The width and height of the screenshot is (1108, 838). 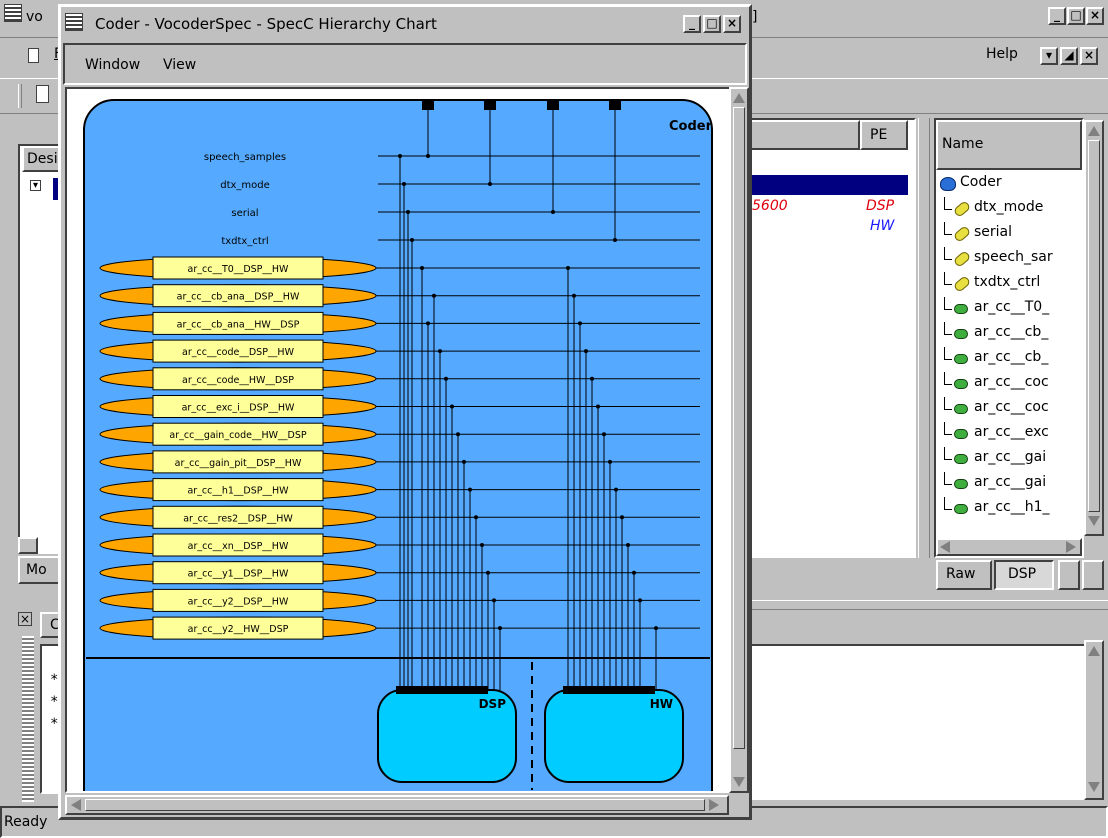 I want to click on toolbar-grip, so click(x=20, y=96).